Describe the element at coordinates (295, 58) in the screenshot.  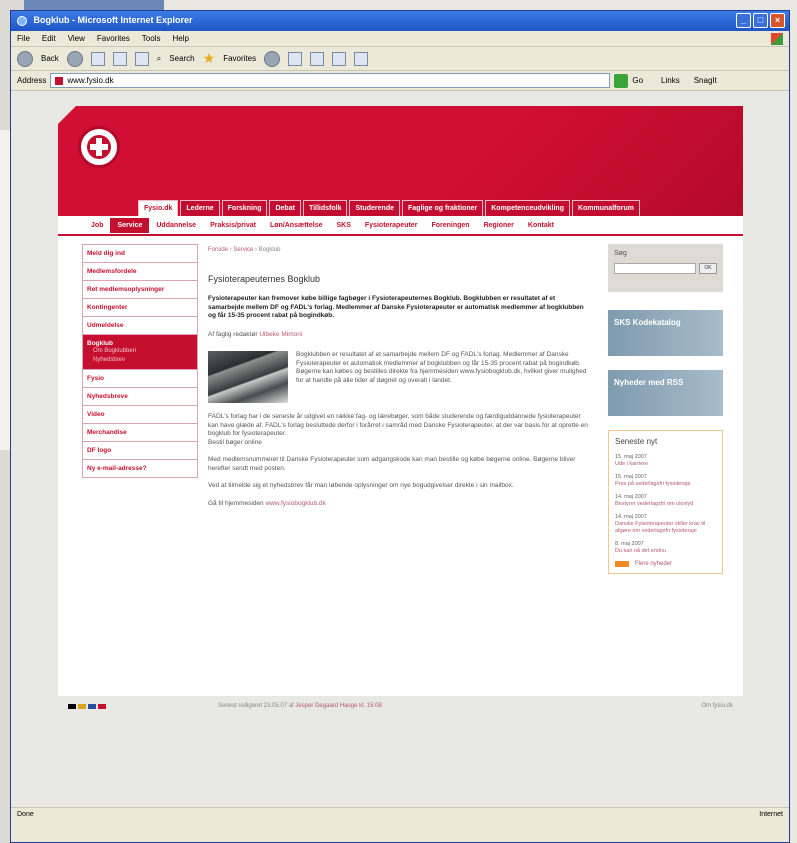
I see `mail-icon` at that location.